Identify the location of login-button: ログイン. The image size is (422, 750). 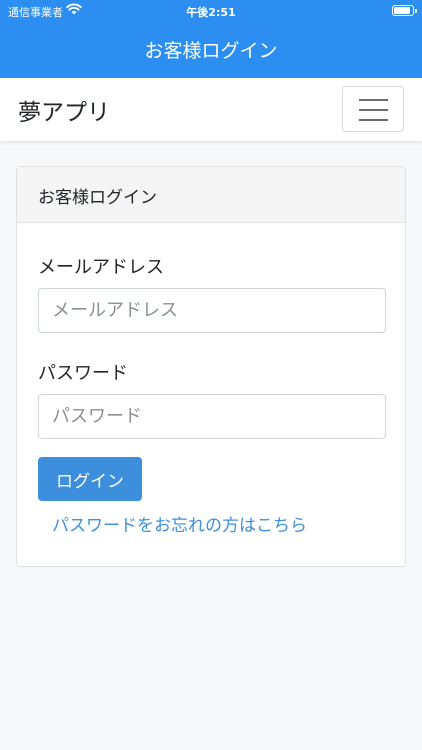
(90, 479).